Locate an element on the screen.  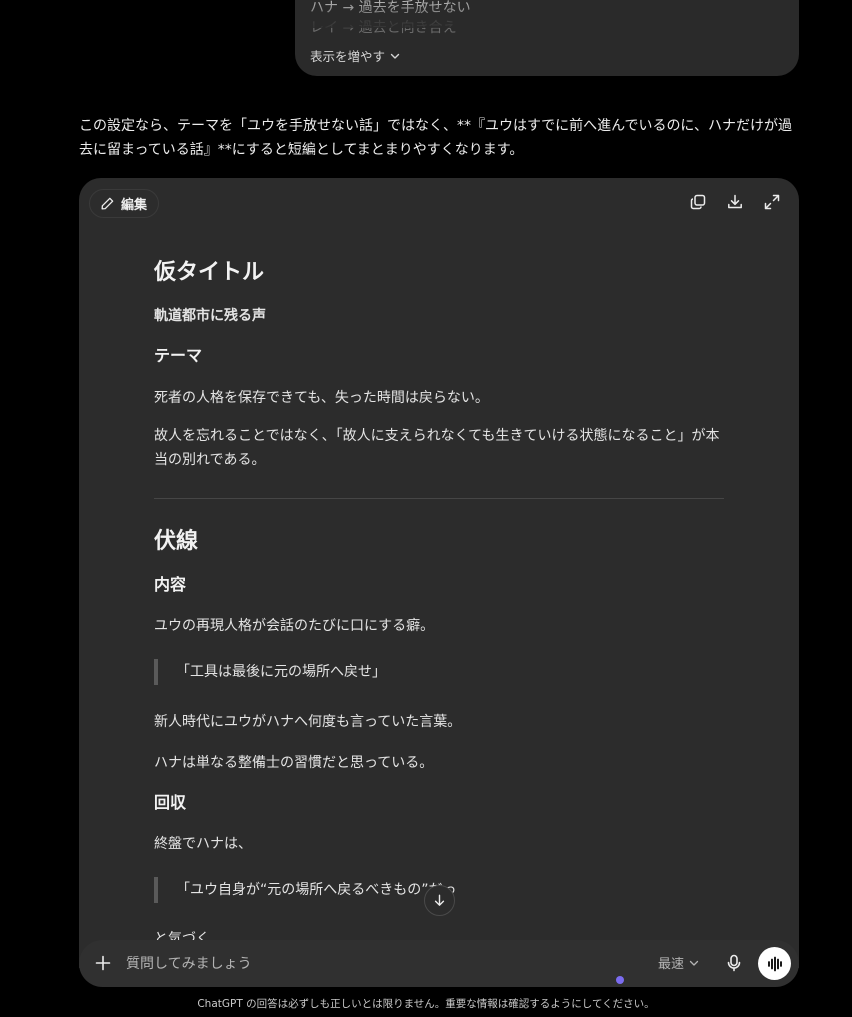
content-blockquote: 「工具は最後に元の場所へ戻せ」 is located at coordinates (270, 672).